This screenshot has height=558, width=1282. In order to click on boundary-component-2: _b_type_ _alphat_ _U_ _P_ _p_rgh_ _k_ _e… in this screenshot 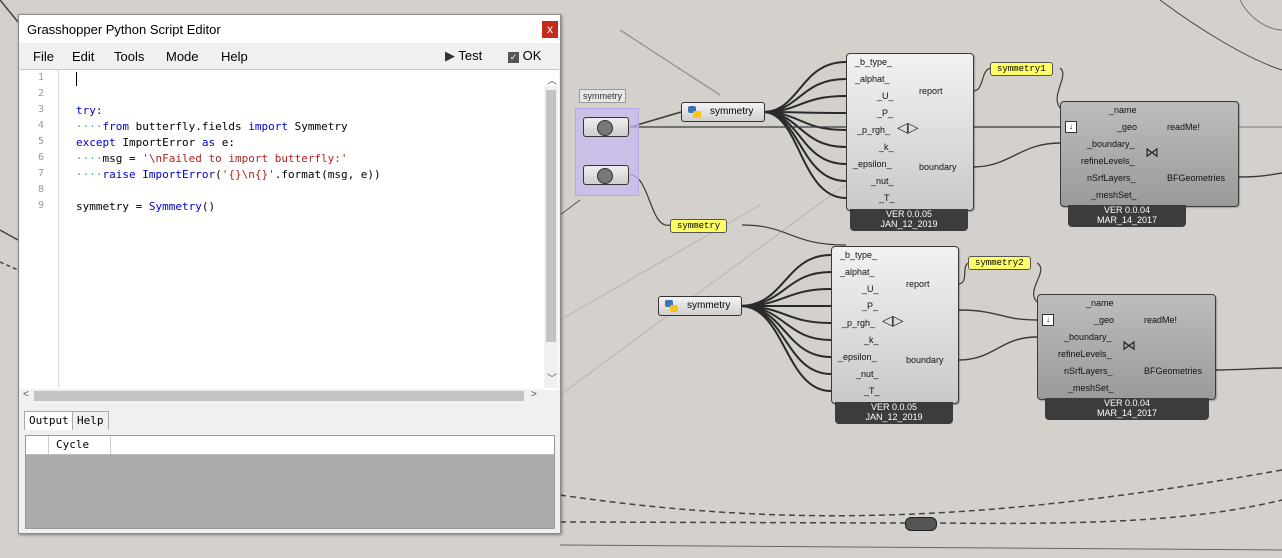, I will do `click(895, 325)`.